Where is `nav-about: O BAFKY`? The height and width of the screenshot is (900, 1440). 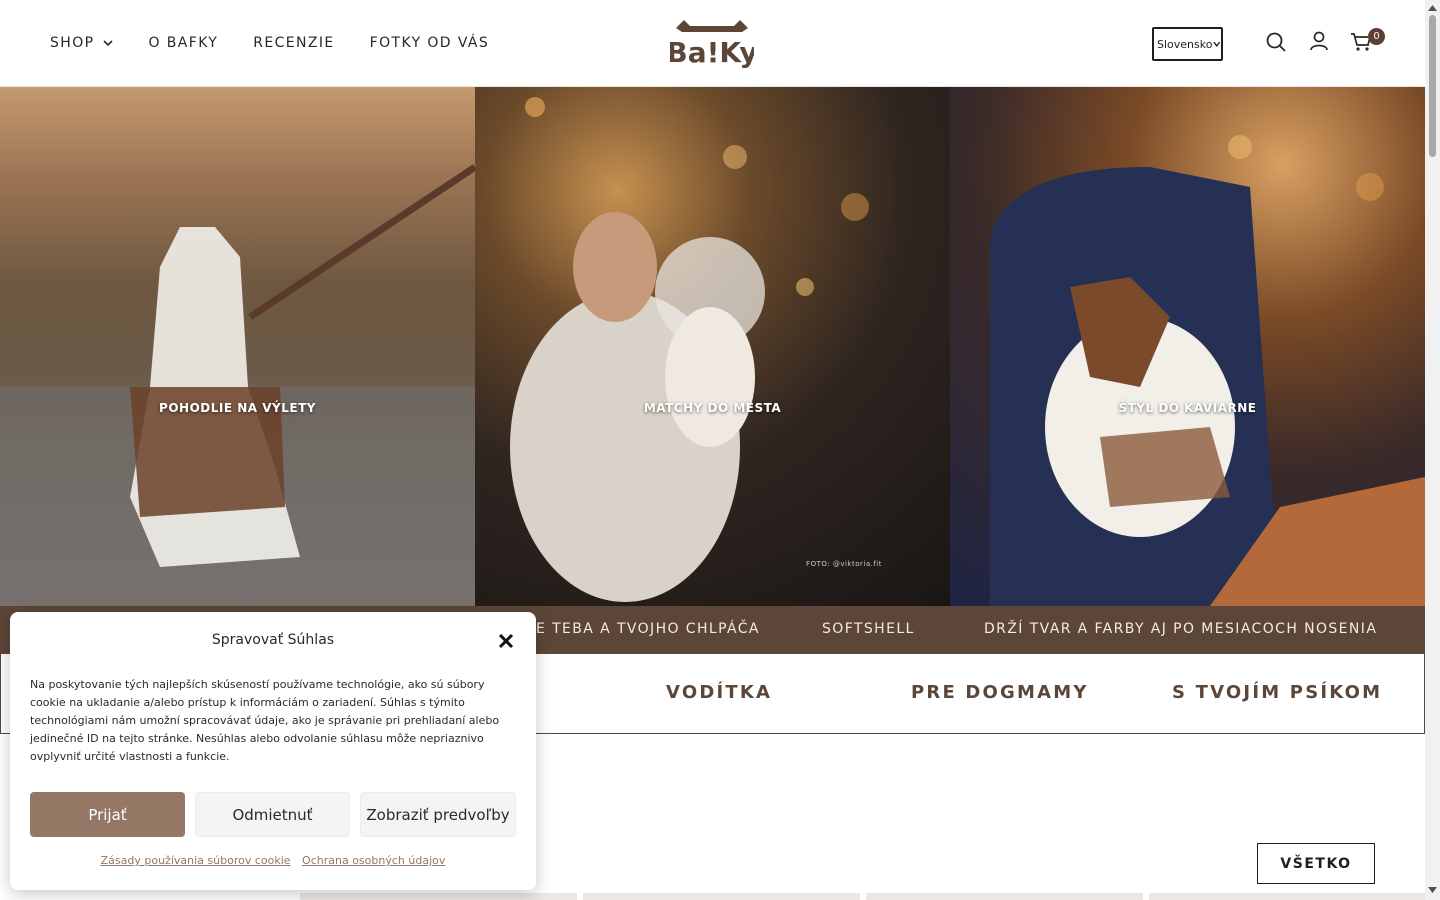 nav-about: O BAFKY is located at coordinates (183, 43).